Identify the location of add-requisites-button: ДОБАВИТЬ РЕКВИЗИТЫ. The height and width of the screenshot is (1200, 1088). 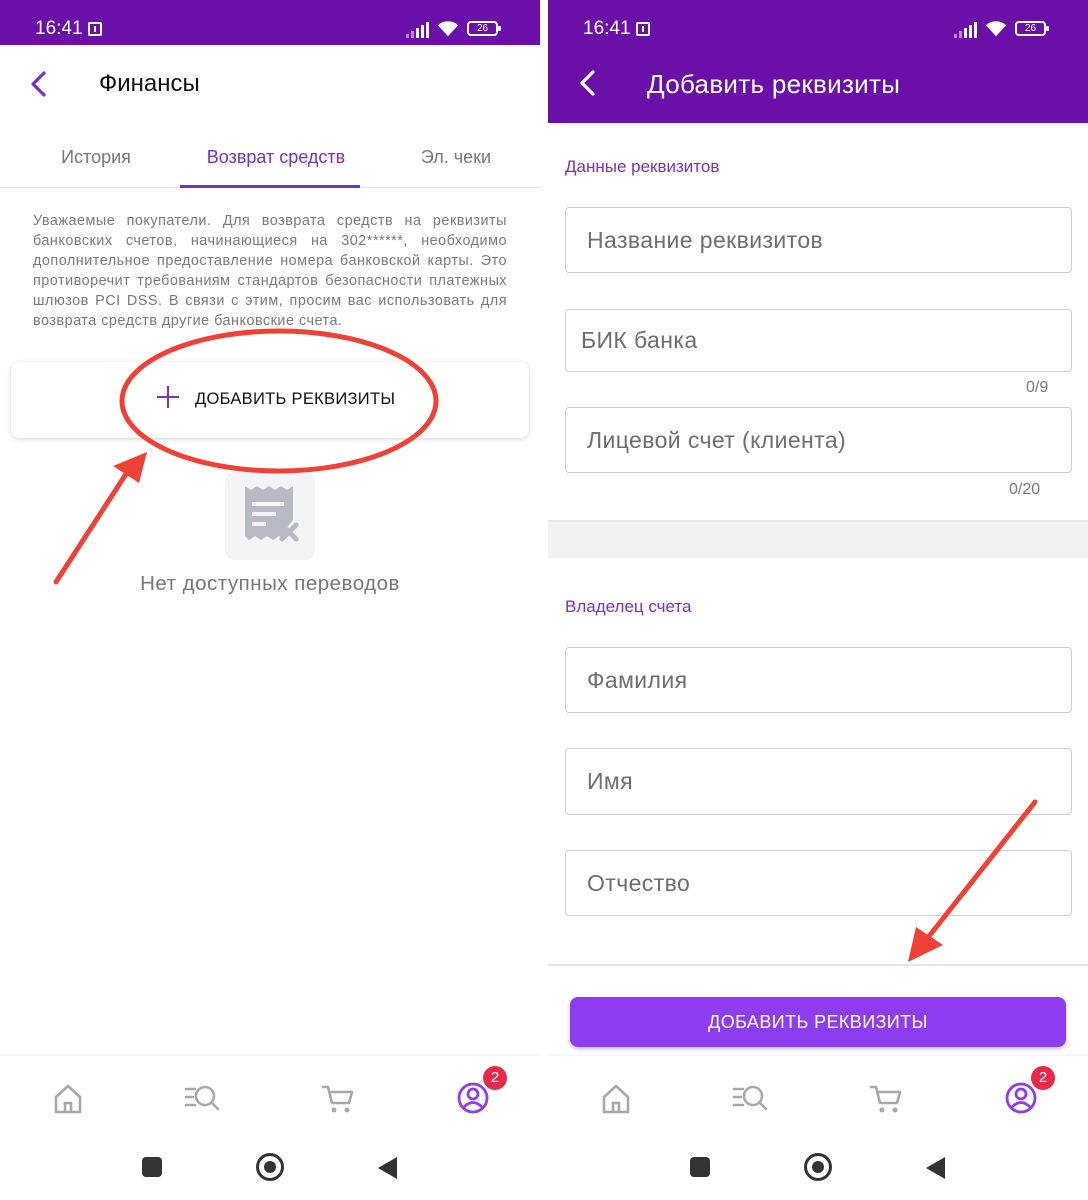
(270, 400).